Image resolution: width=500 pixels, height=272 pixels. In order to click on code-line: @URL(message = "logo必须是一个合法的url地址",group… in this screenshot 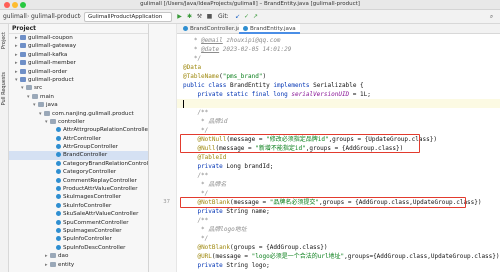, I will do `click(341, 256)`.